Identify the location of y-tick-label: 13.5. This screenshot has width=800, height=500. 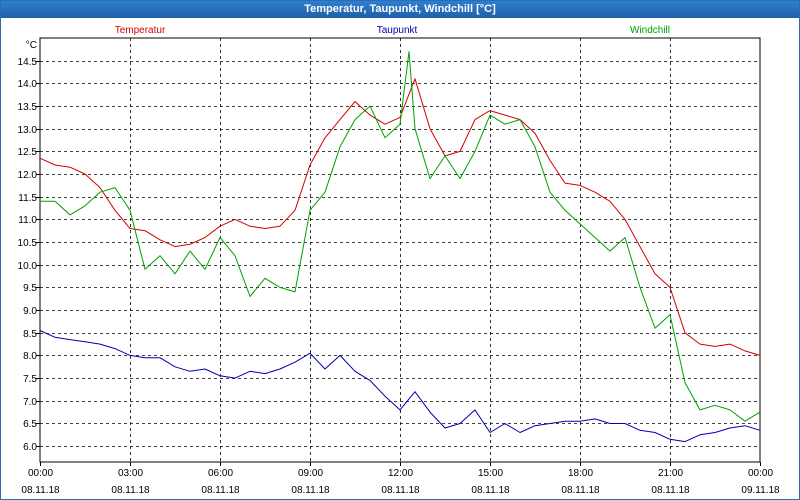
(28, 107).